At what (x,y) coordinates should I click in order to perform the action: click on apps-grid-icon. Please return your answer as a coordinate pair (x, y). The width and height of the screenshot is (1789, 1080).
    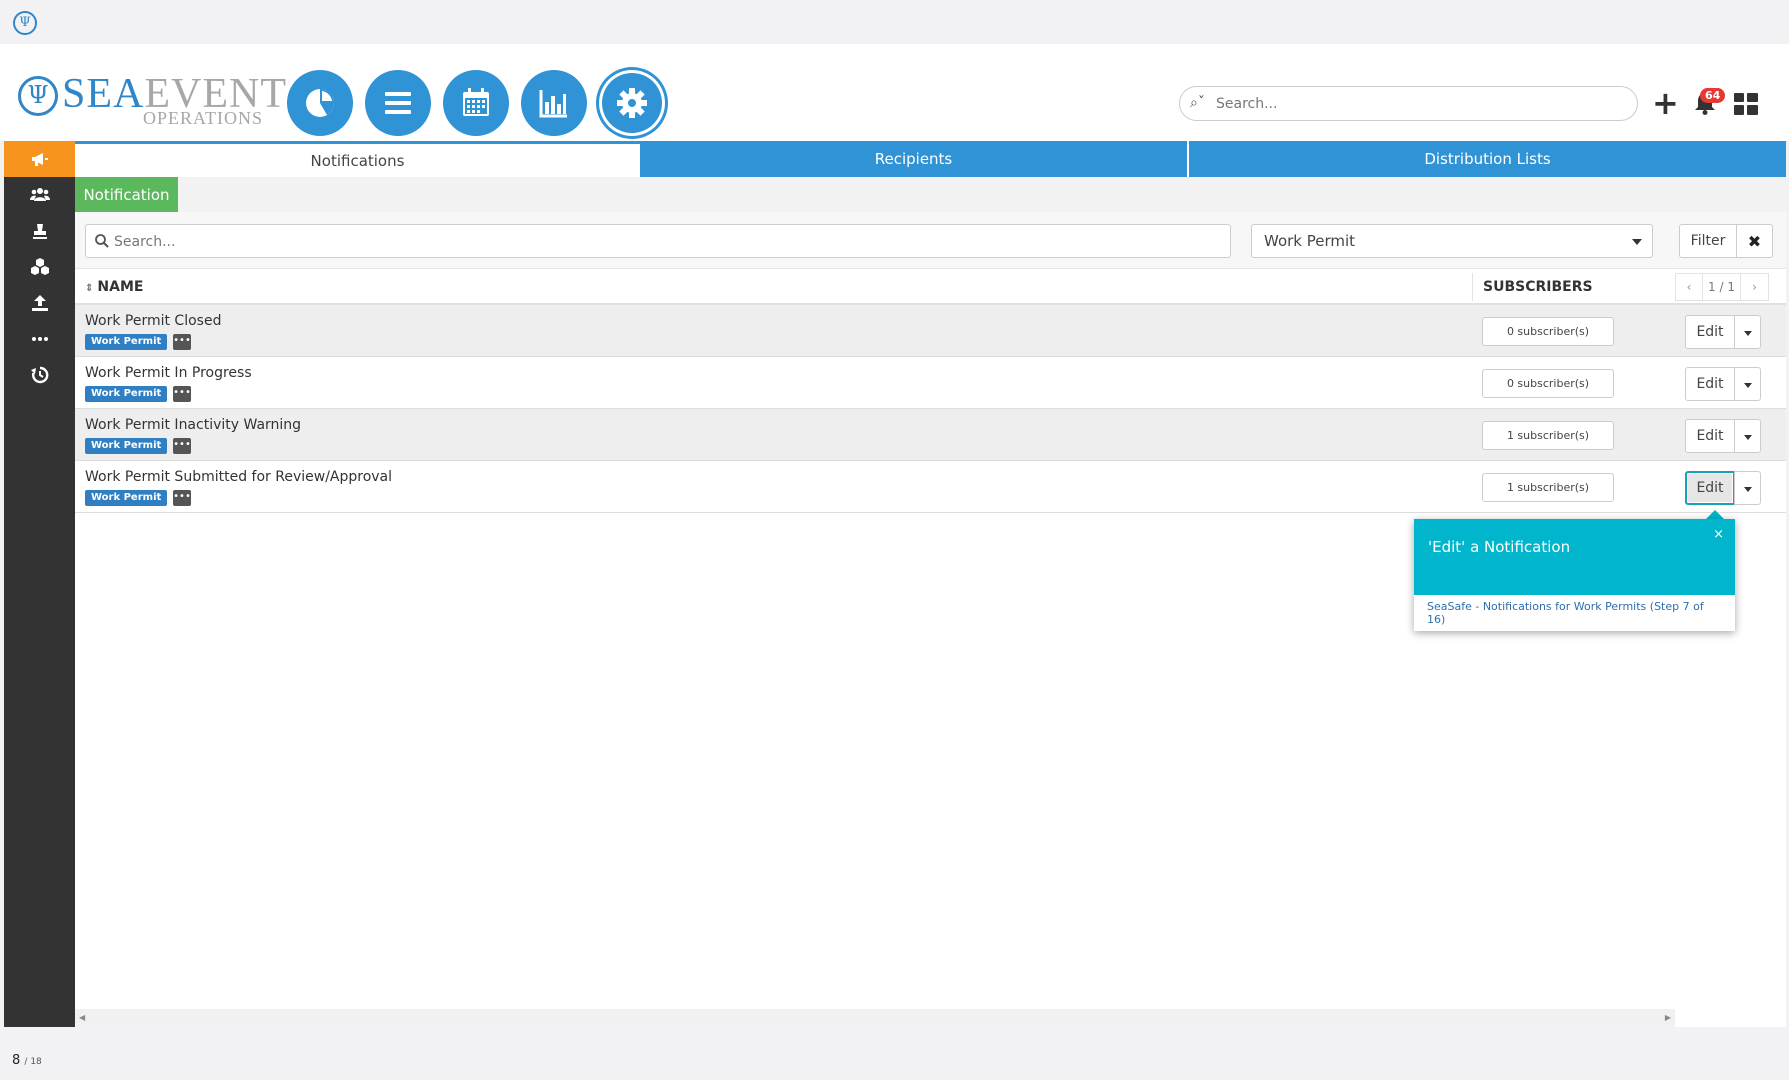
    Looking at the image, I should click on (1746, 104).